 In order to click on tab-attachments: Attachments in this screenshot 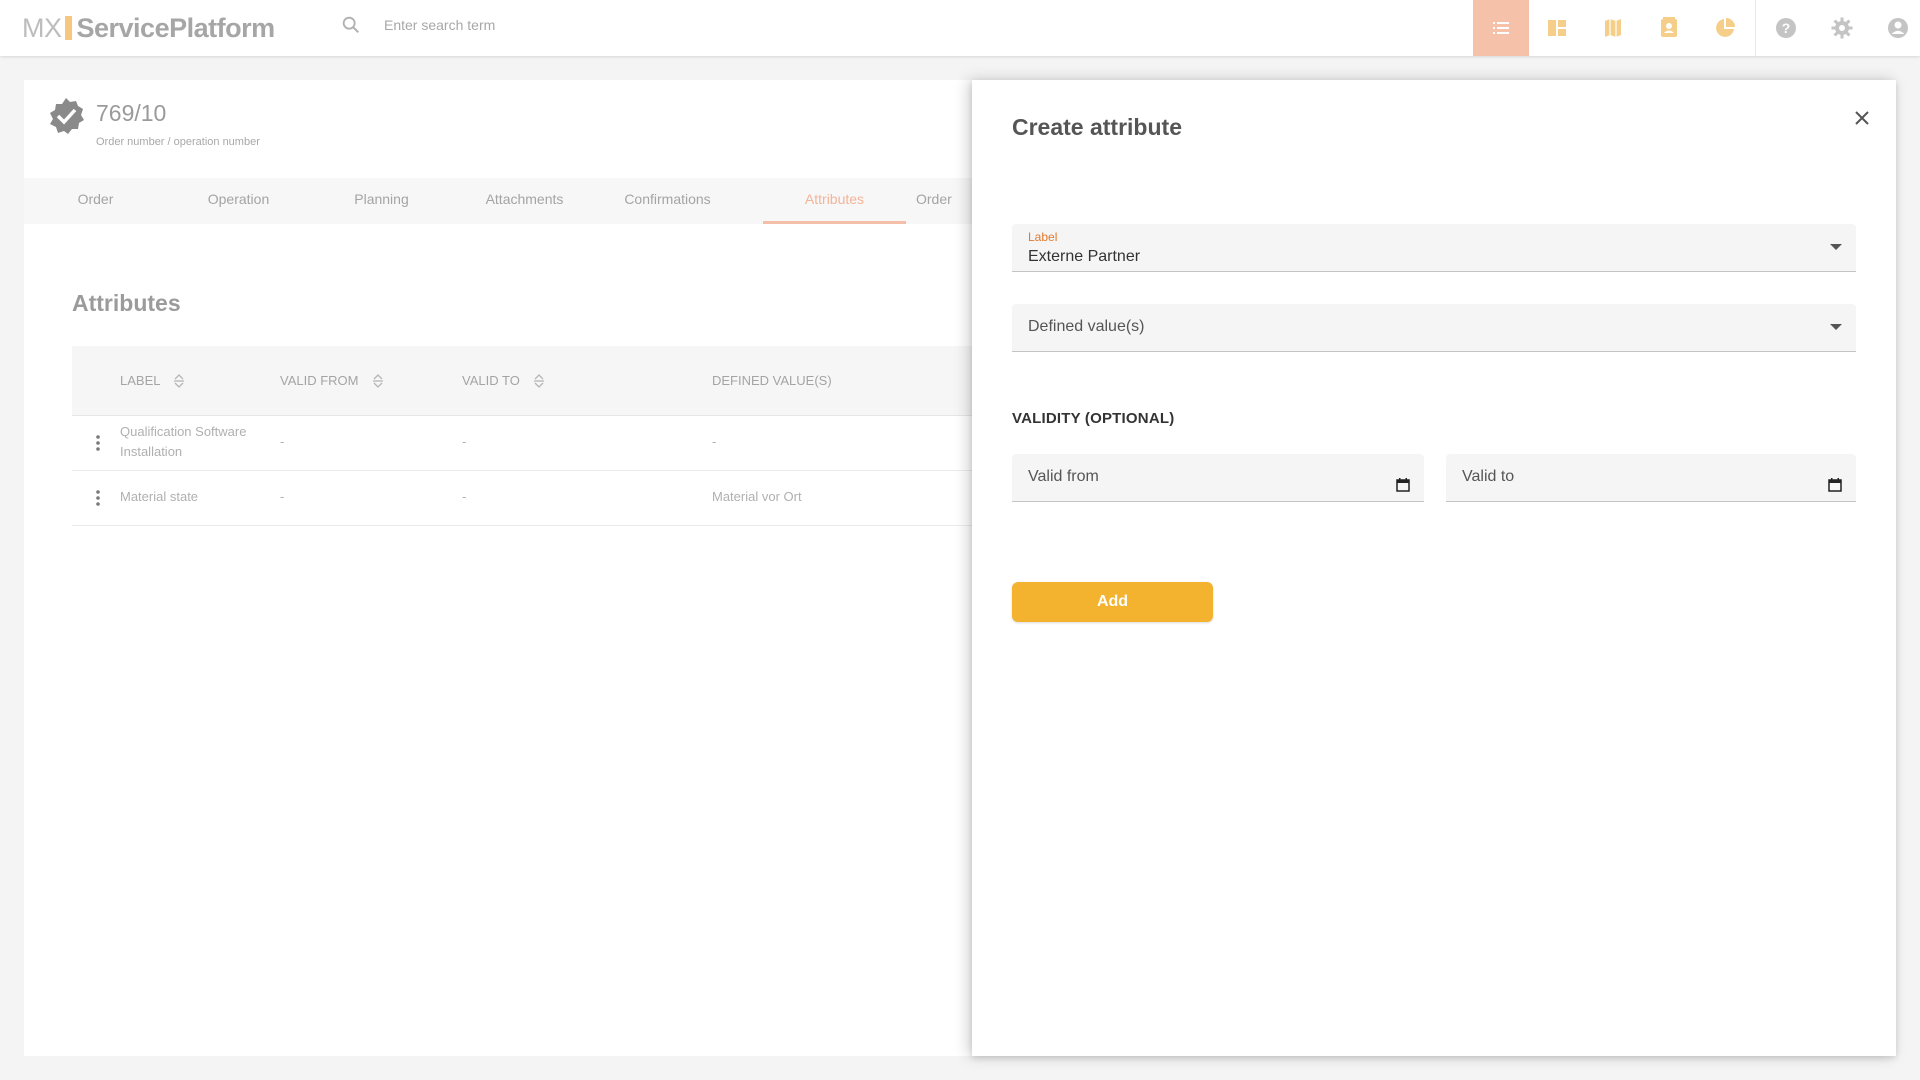, I will do `click(524, 201)`.